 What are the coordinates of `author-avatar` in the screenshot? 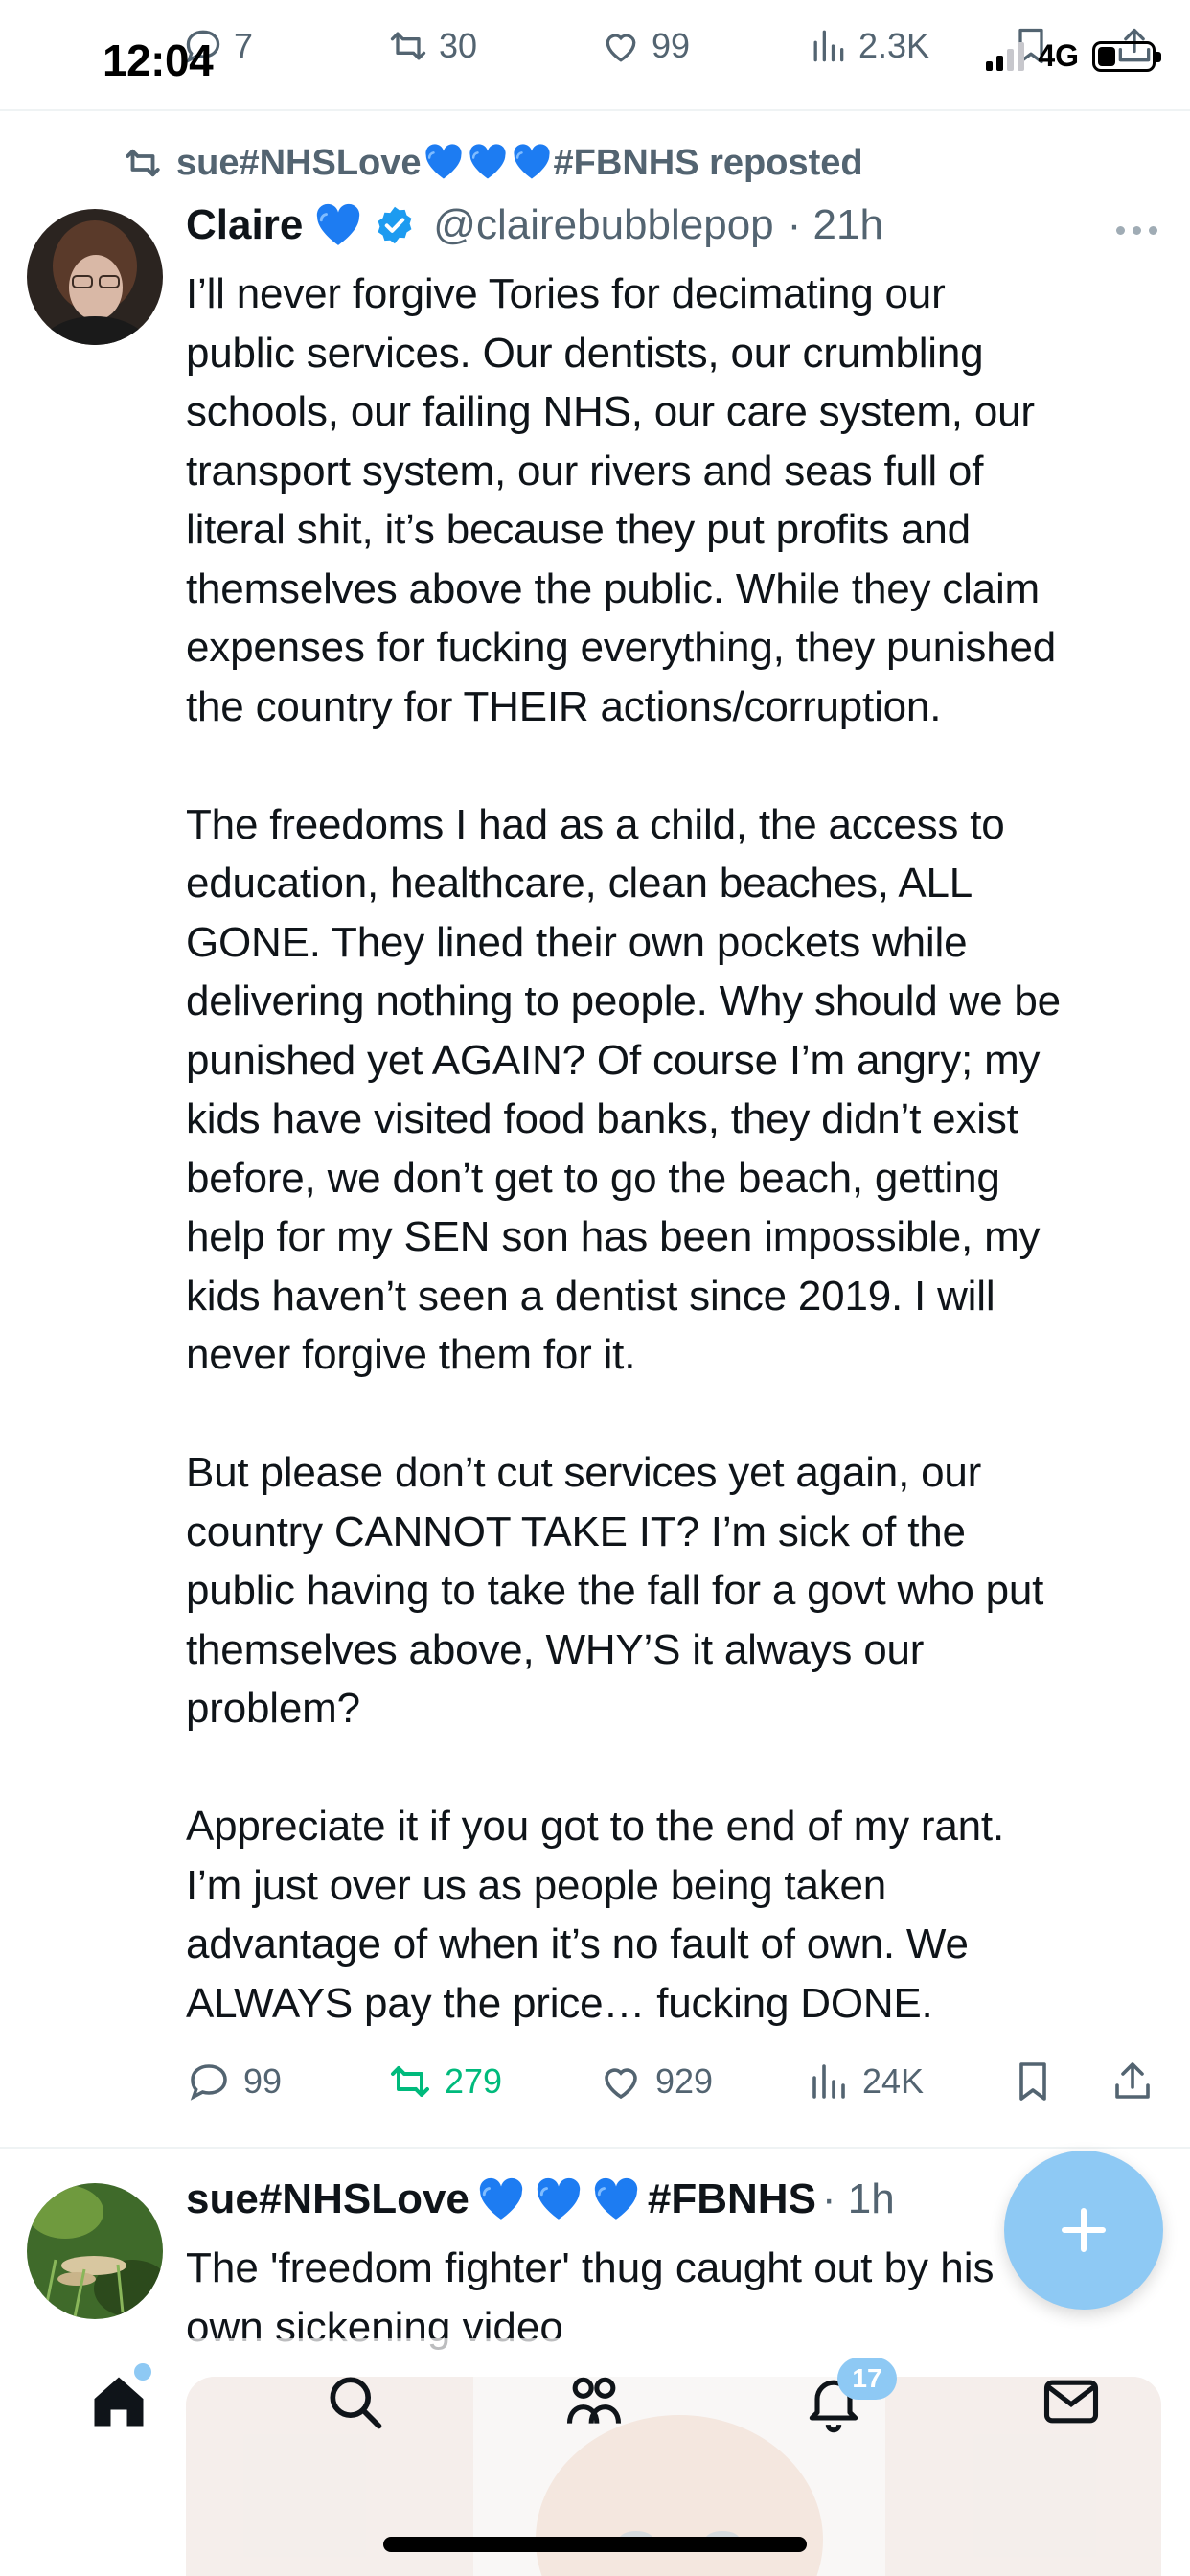 It's located at (95, 277).